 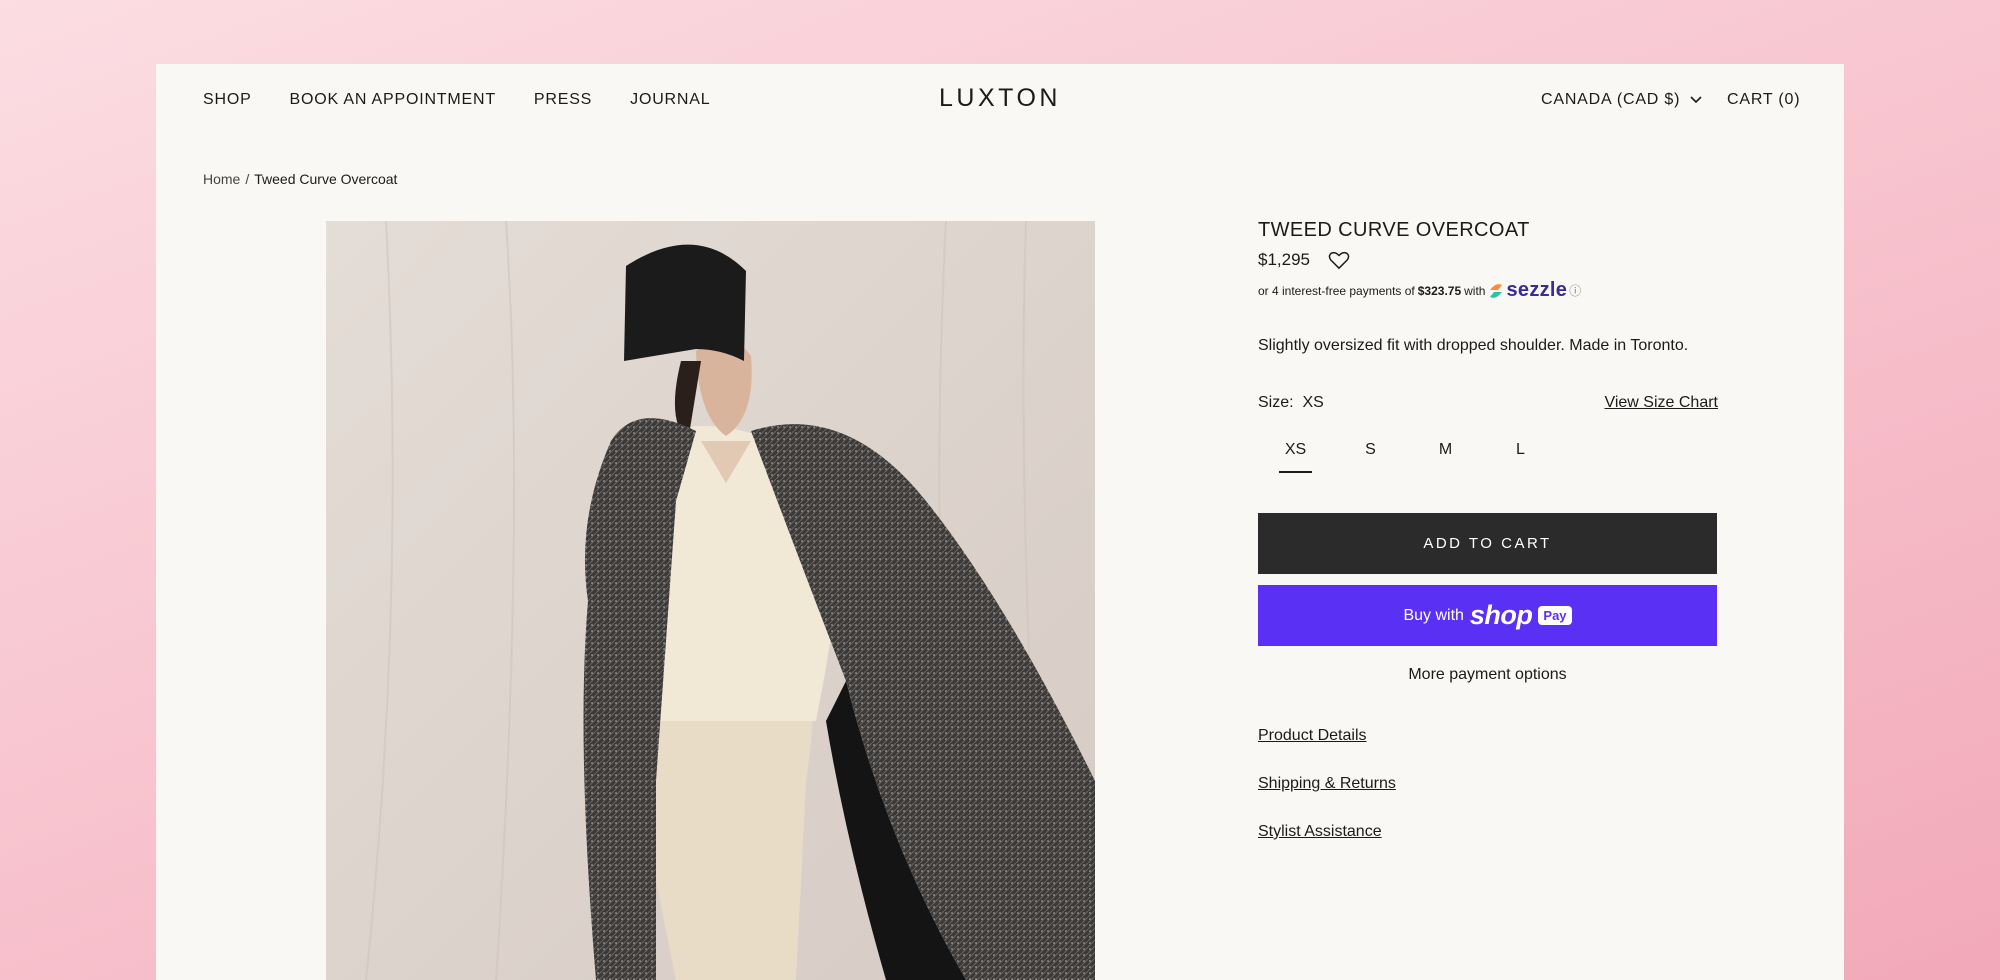 I want to click on size-option-xs: XS, so click(x=1295, y=461).